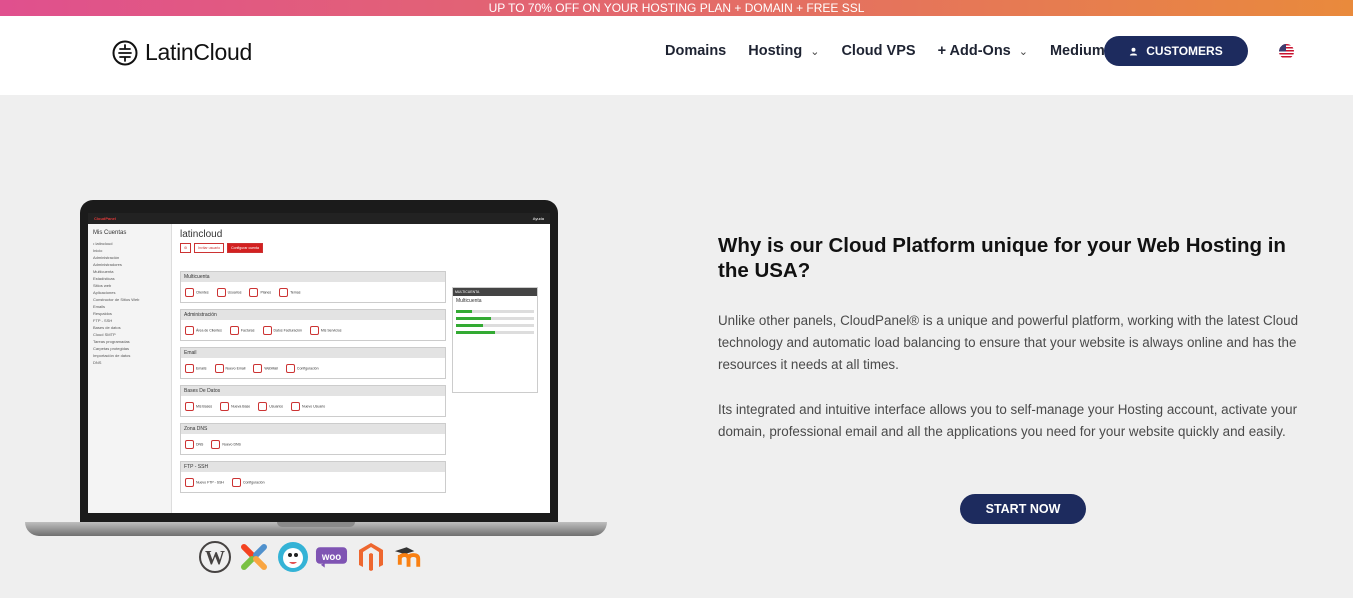 This screenshot has height=598, width=1353. What do you see at coordinates (271, 367) in the screenshot?
I see `cp-item-label: WebMail` at bounding box center [271, 367].